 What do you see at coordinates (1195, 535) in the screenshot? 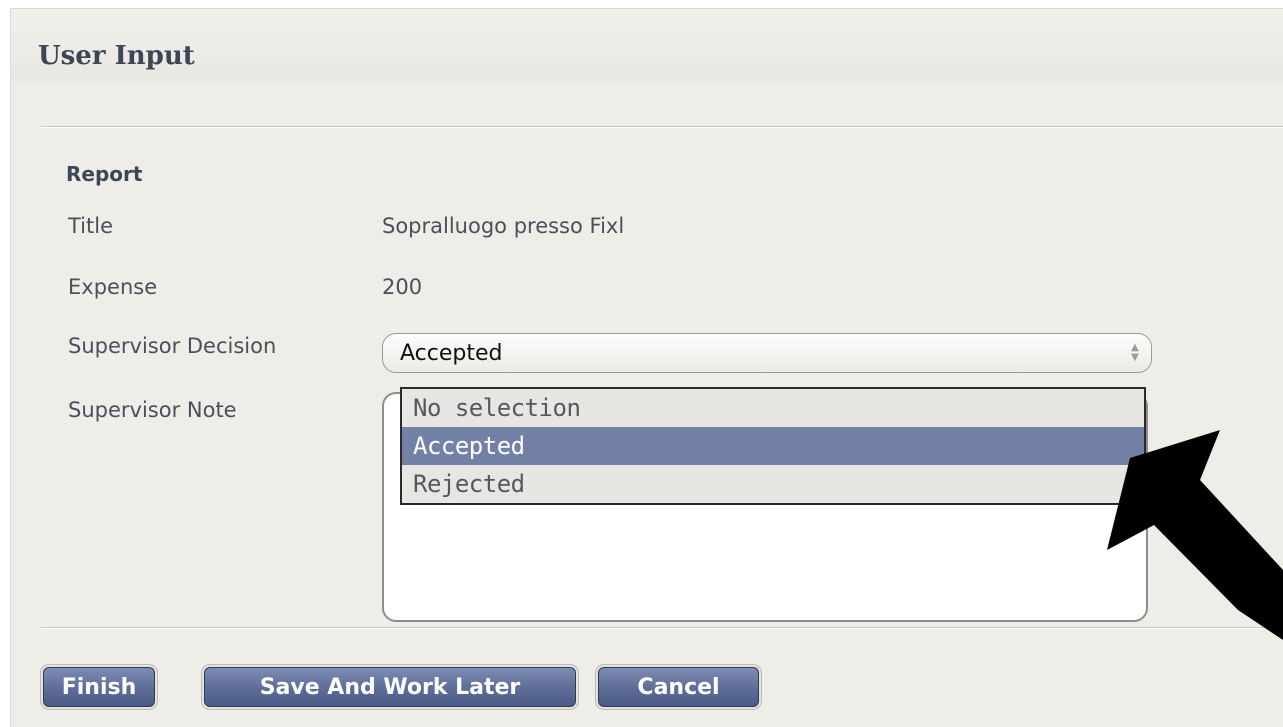
I see `pointer-arrow-icon` at bounding box center [1195, 535].